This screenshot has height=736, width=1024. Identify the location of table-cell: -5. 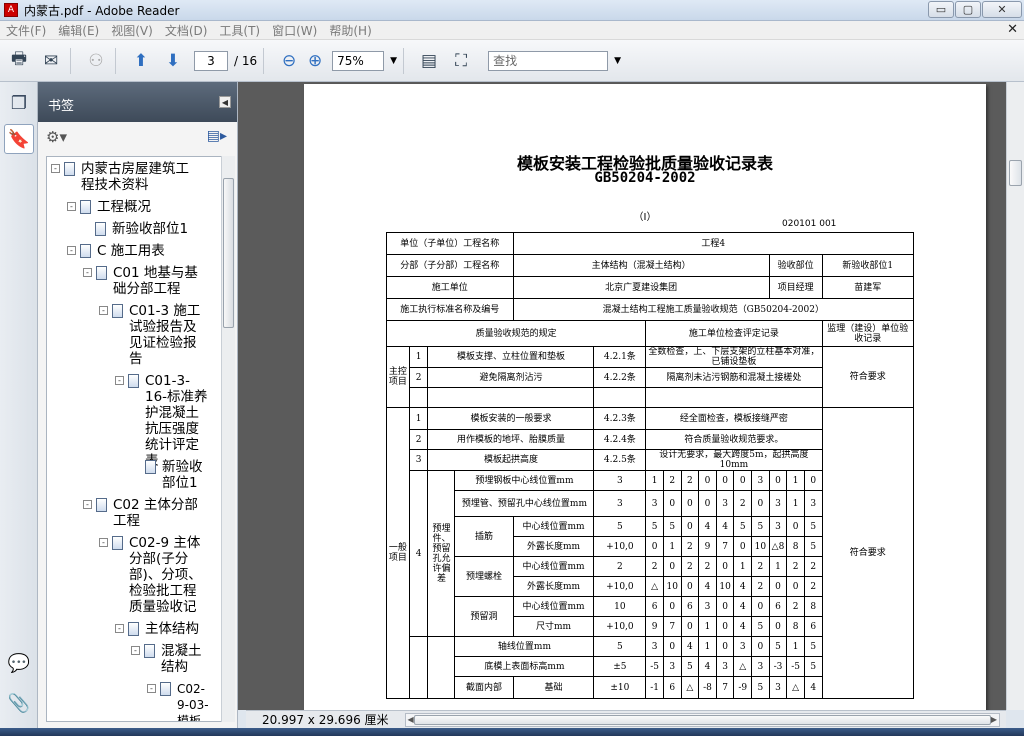
(654, 666).